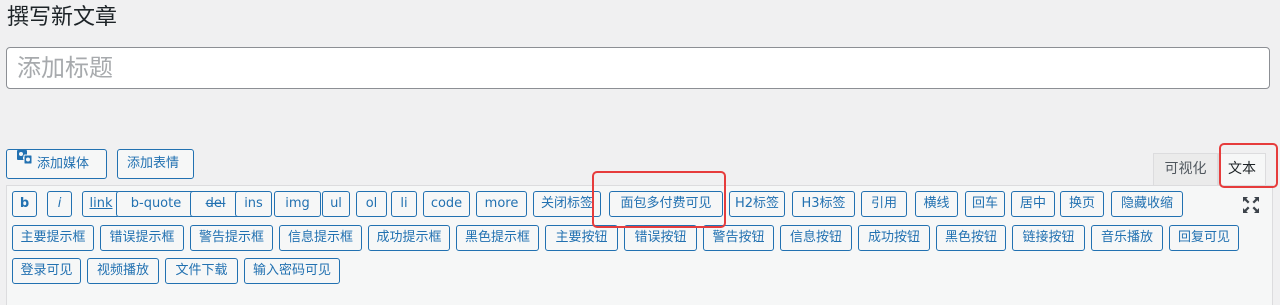 Image resolution: width=1280 pixels, height=305 pixels. I want to click on qt-ins-button: ins, so click(253, 204).